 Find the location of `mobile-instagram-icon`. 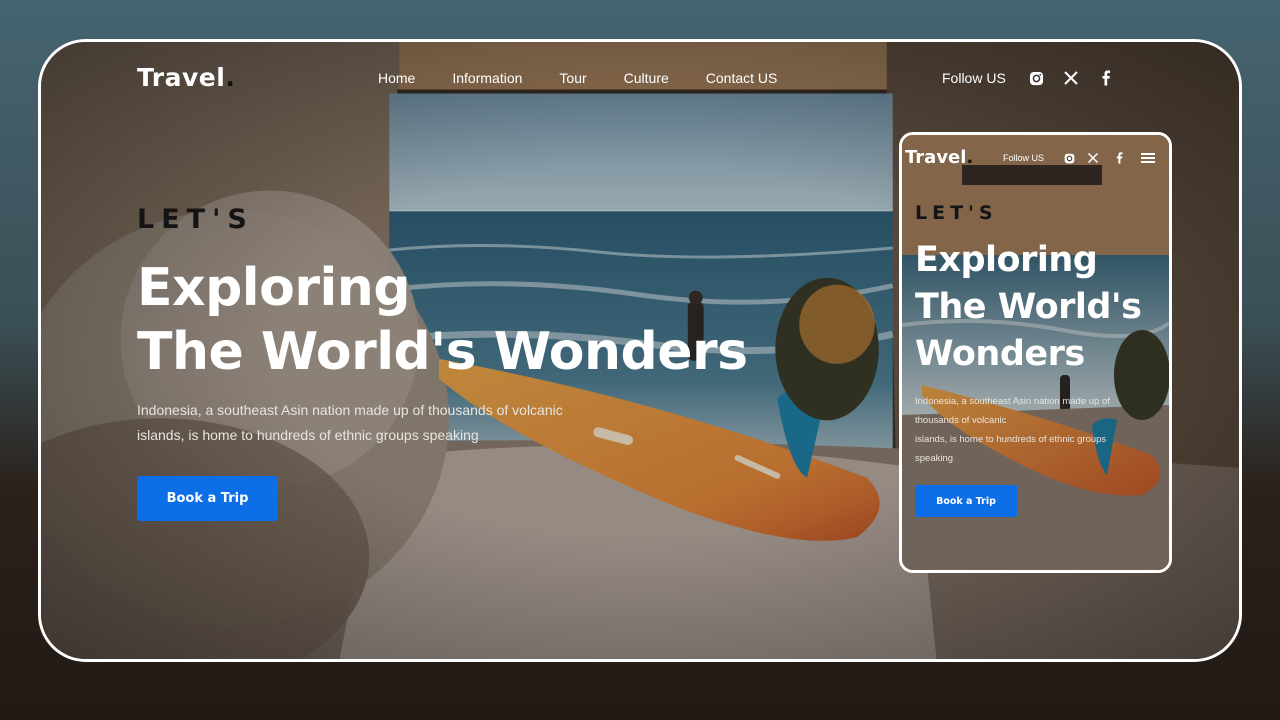

mobile-instagram-icon is located at coordinates (1069, 158).